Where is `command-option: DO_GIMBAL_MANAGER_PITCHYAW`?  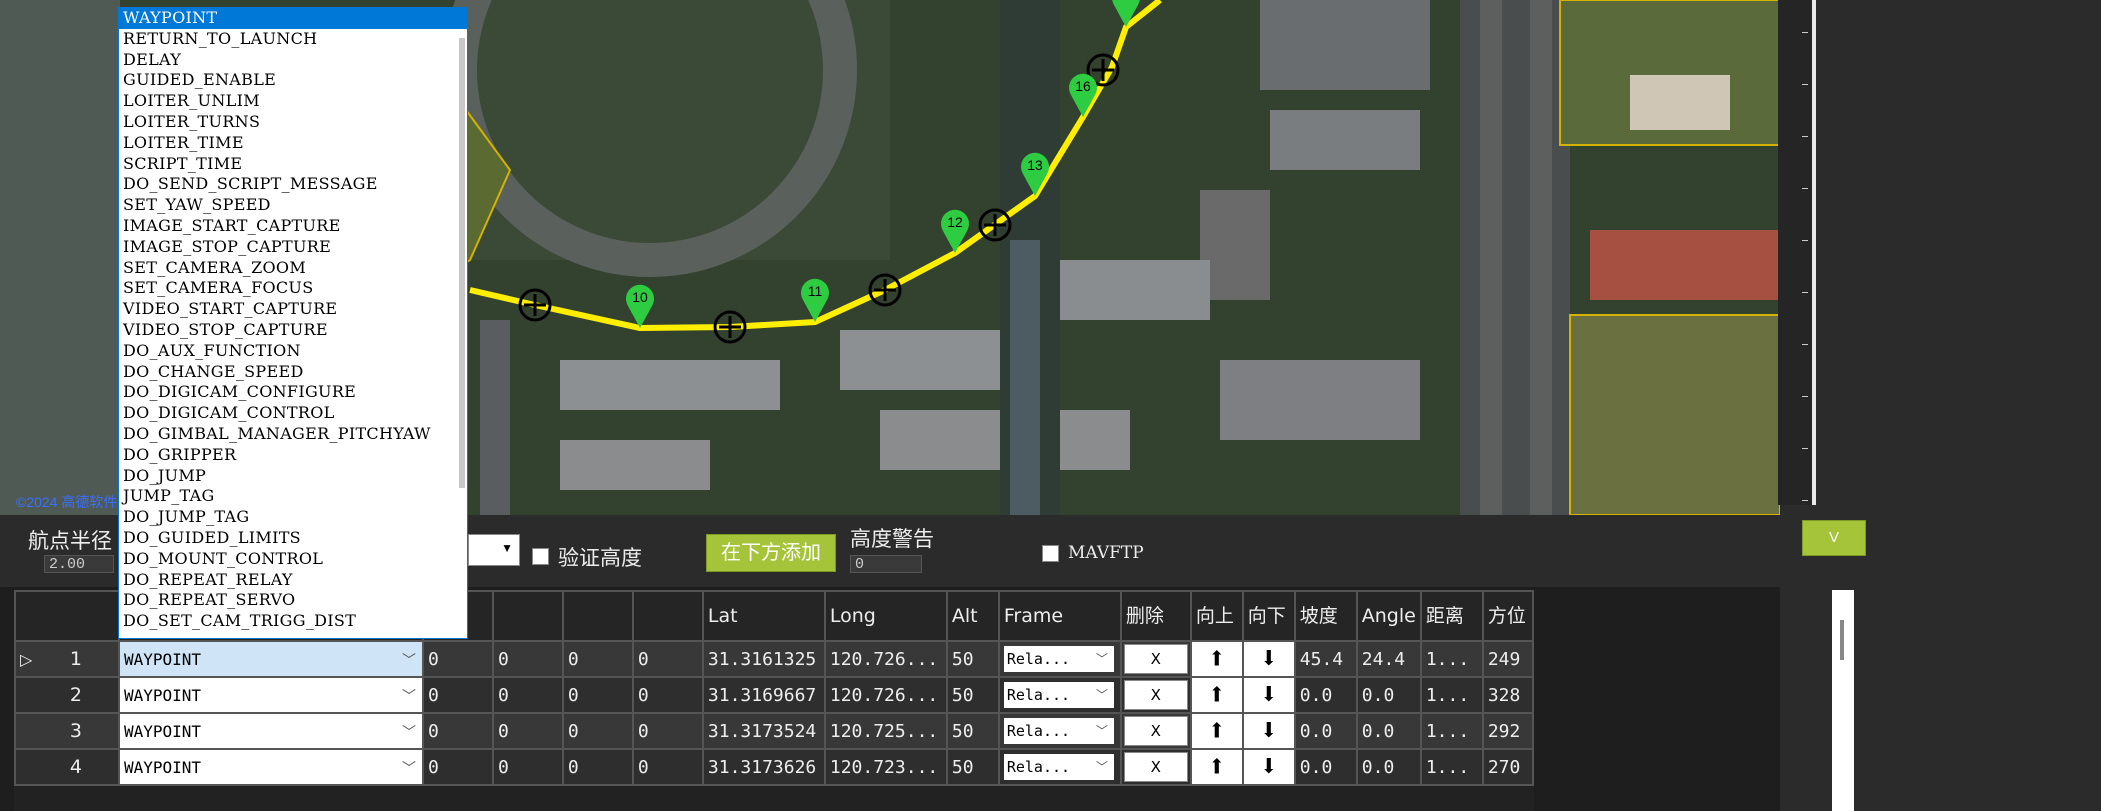 command-option: DO_GIMBAL_MANAGER_PITCHYAW is located at coordinates (293, 434).